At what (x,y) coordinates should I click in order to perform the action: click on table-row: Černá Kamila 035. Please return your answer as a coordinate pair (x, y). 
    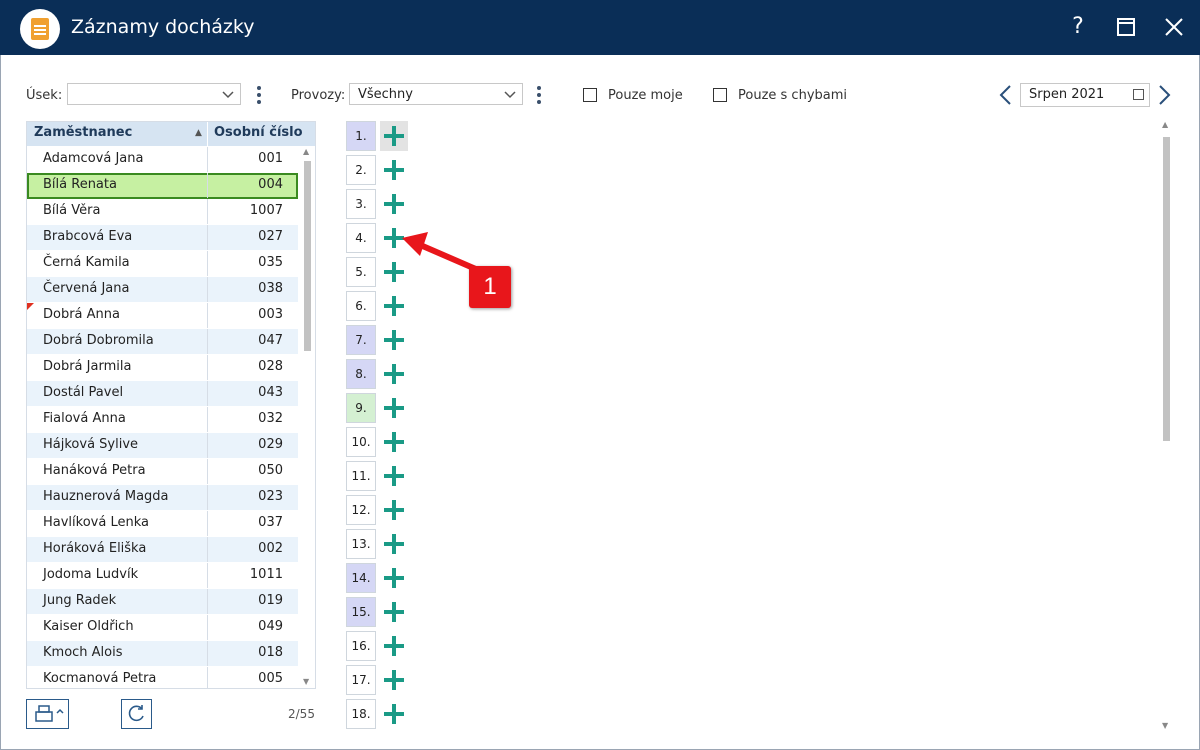
    Looking at the image, I should click on (162, 264).